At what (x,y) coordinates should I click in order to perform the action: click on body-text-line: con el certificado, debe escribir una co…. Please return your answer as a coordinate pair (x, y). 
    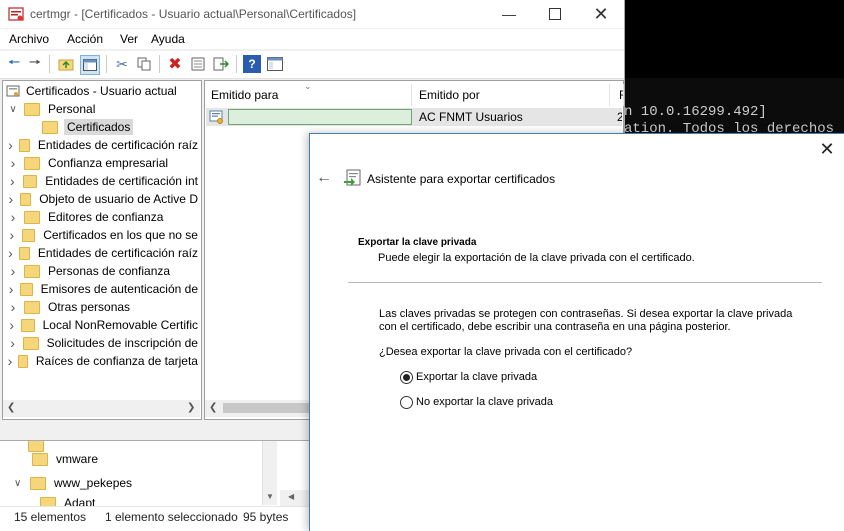
    Looking at the image, I should click on (555, 327).